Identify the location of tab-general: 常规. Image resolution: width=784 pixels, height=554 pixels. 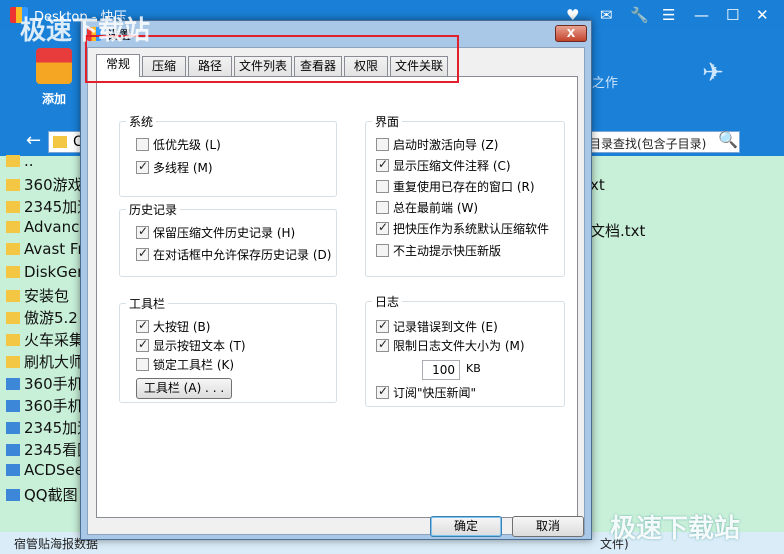
(118, 65).